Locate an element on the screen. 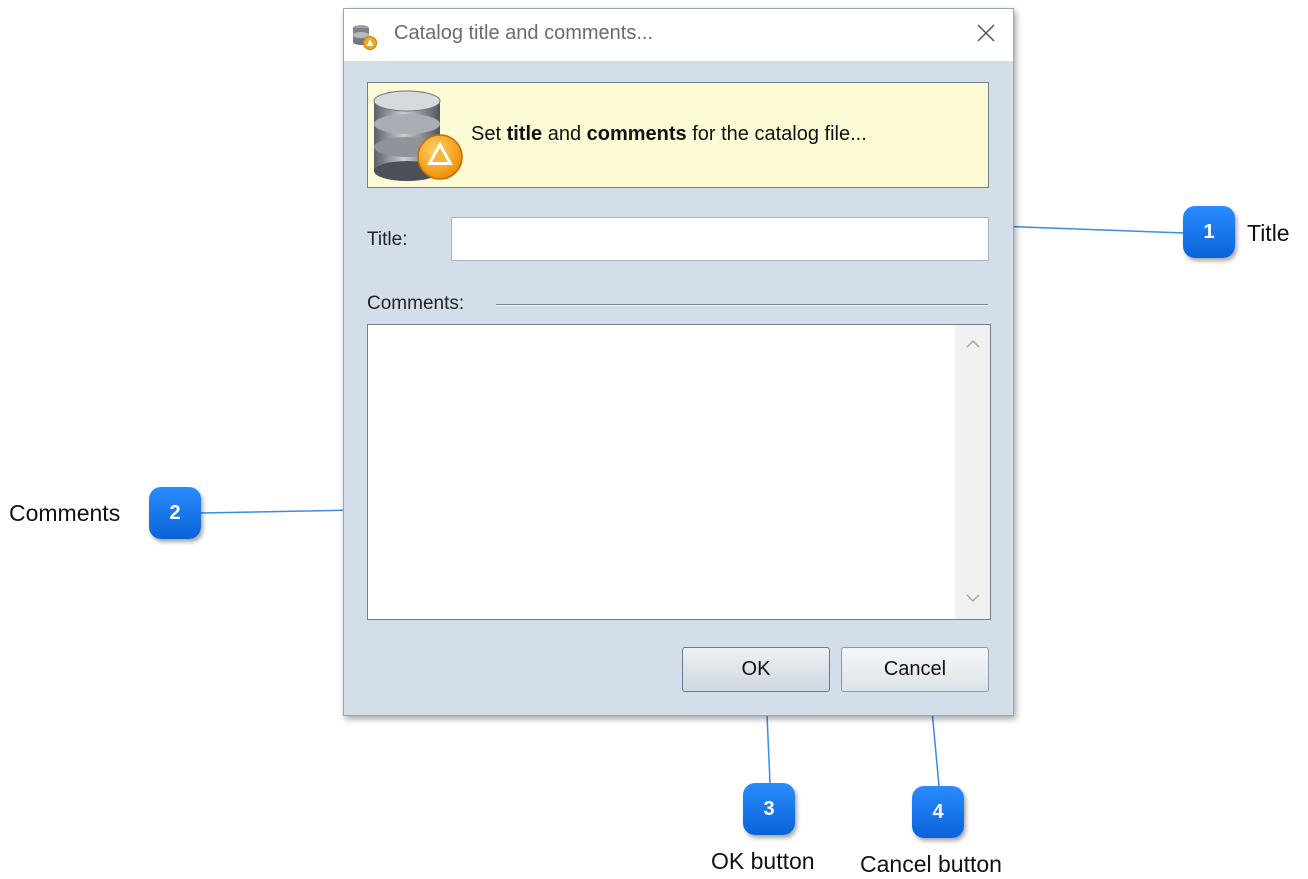  cancel-button: Cancel is located at coordinates (915, 669).